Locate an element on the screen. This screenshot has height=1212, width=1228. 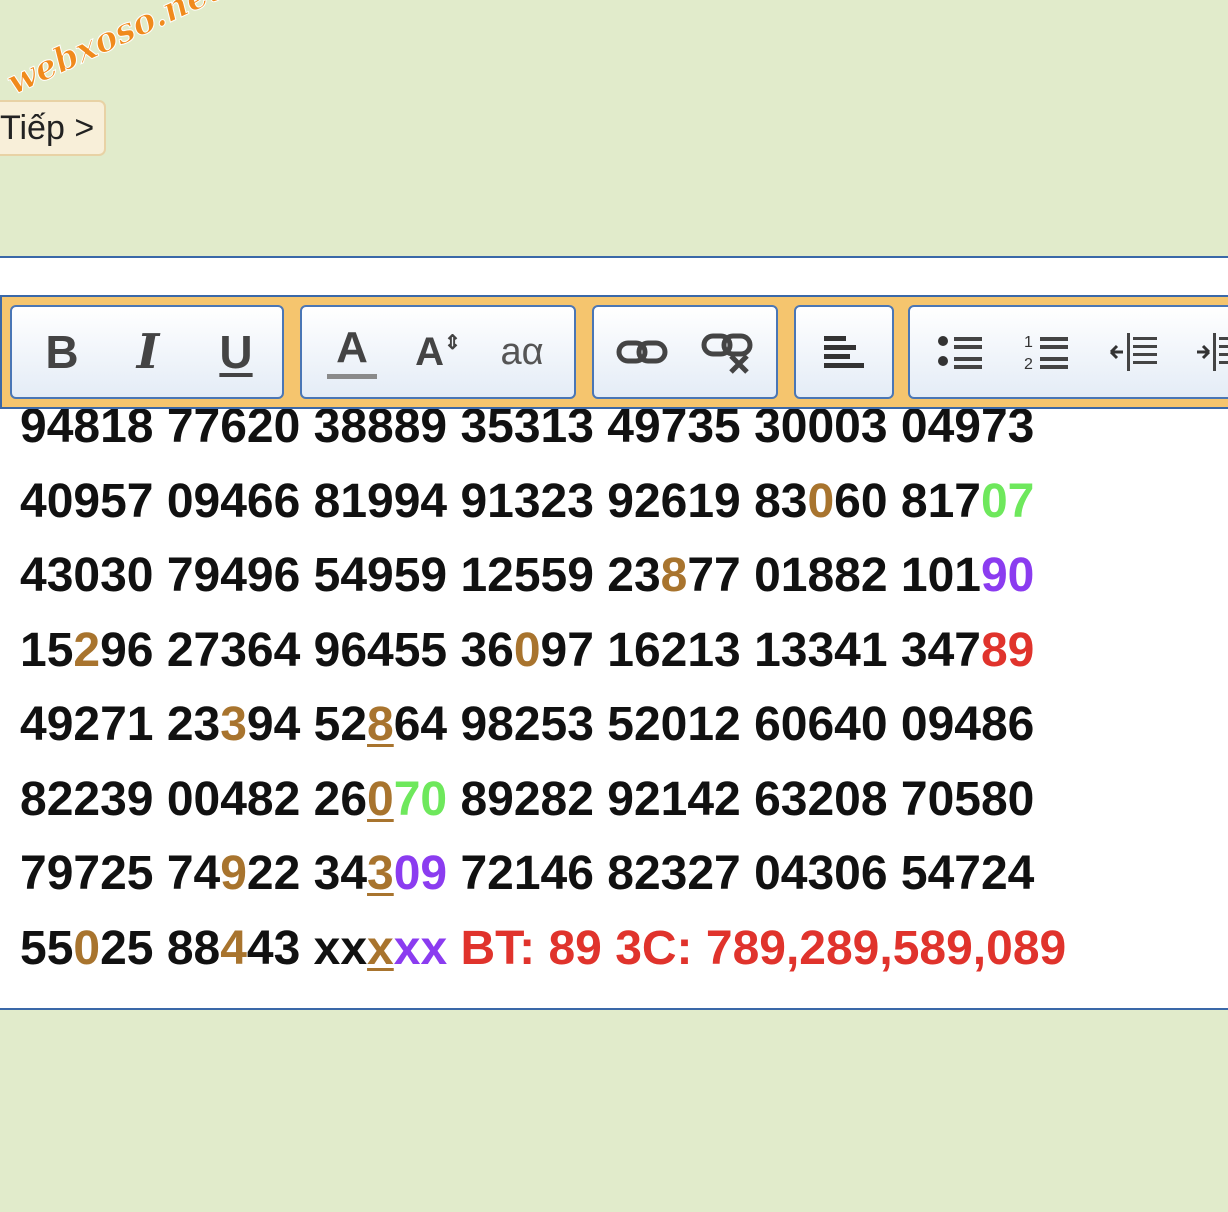
number-segment: 49271 23 is located at coordinates (120, 724).